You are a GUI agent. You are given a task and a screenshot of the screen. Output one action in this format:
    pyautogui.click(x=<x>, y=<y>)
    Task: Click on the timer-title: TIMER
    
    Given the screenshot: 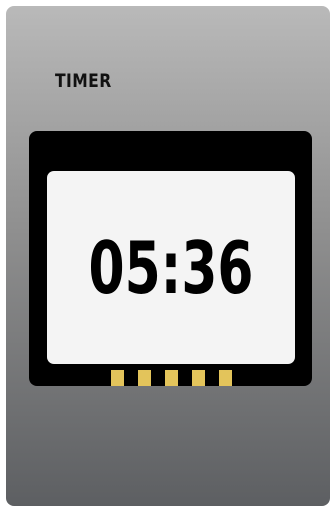 What is the action you would take?
    pyautogui.click(x=83, y=81)
    